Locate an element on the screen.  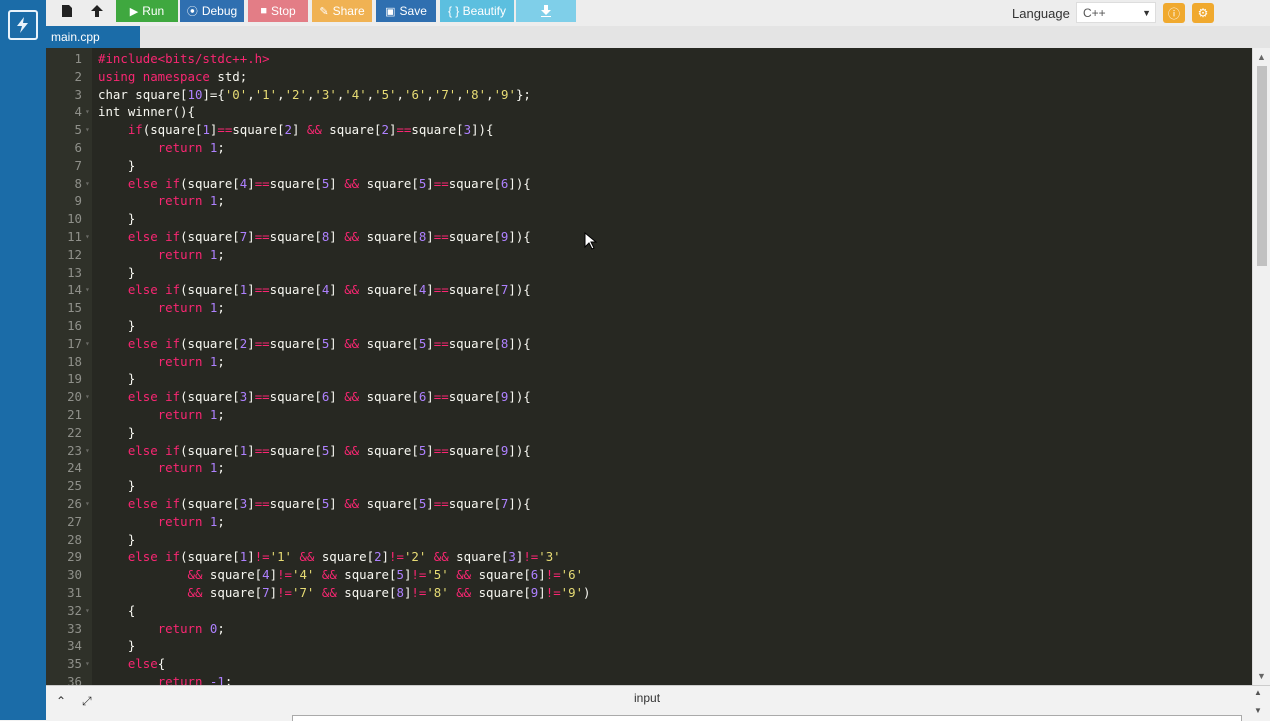
debug-button: ⦿ Debug is located at coordinates (212, 11).